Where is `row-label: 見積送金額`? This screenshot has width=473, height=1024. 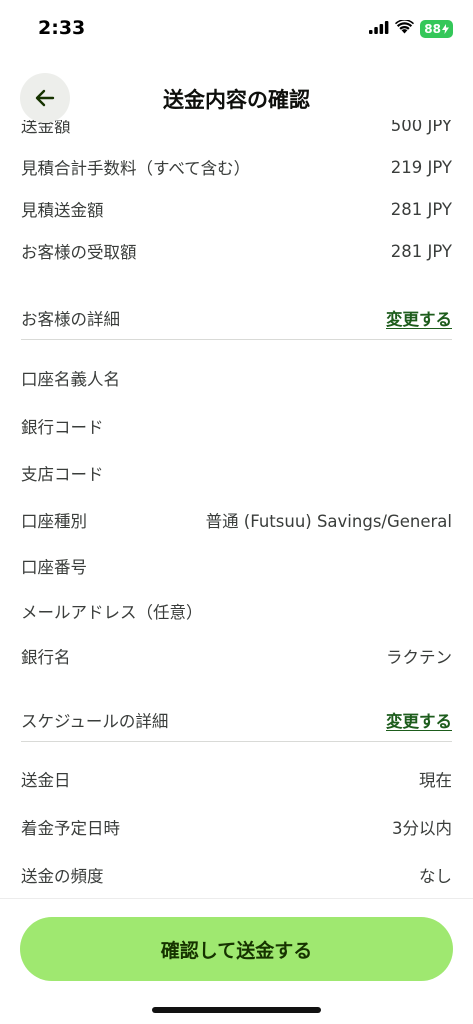 row-label: 見積送金額 is located at coordinates (62, 210).